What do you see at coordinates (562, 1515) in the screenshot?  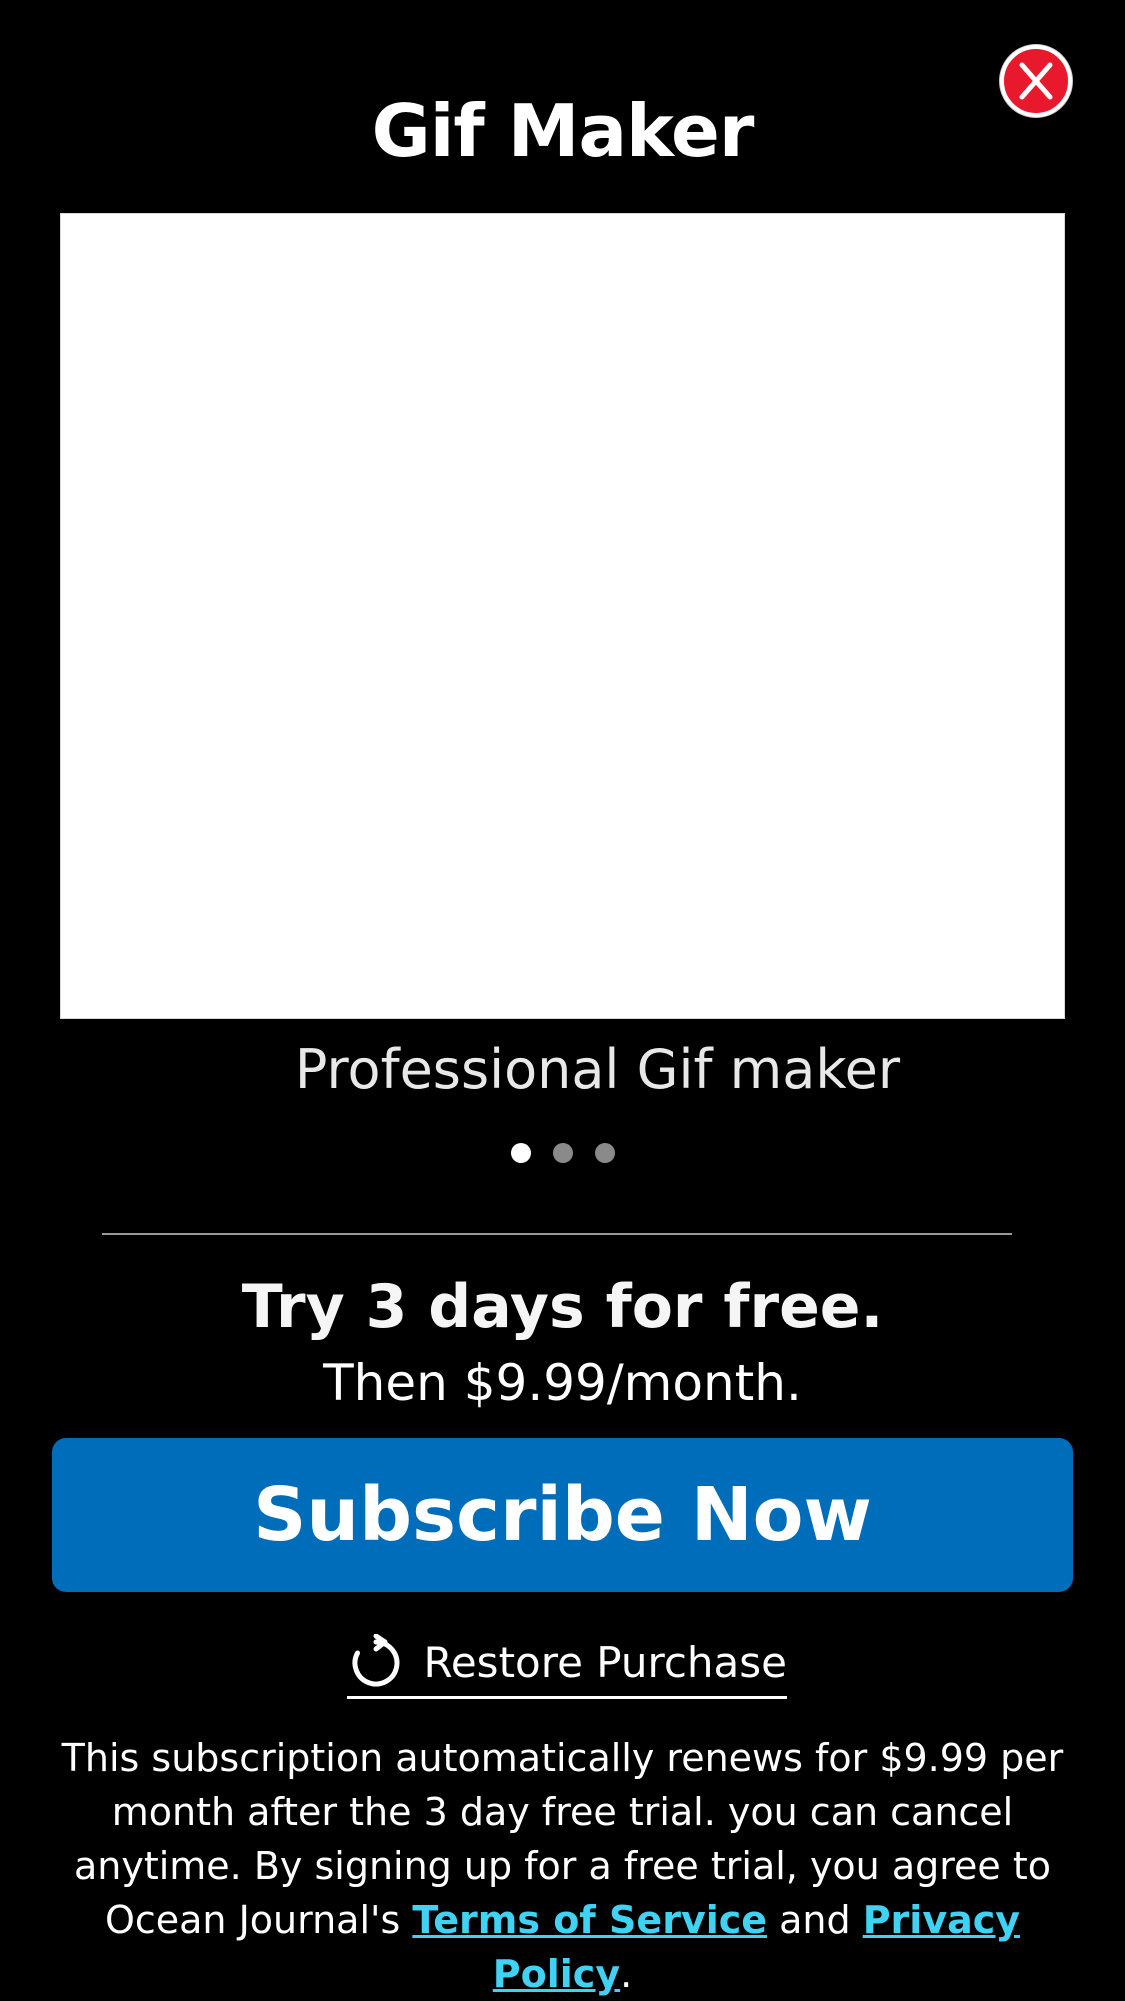 I see `subscribe-now-button: Subscribe Now` at bounding box center [562, 1515].